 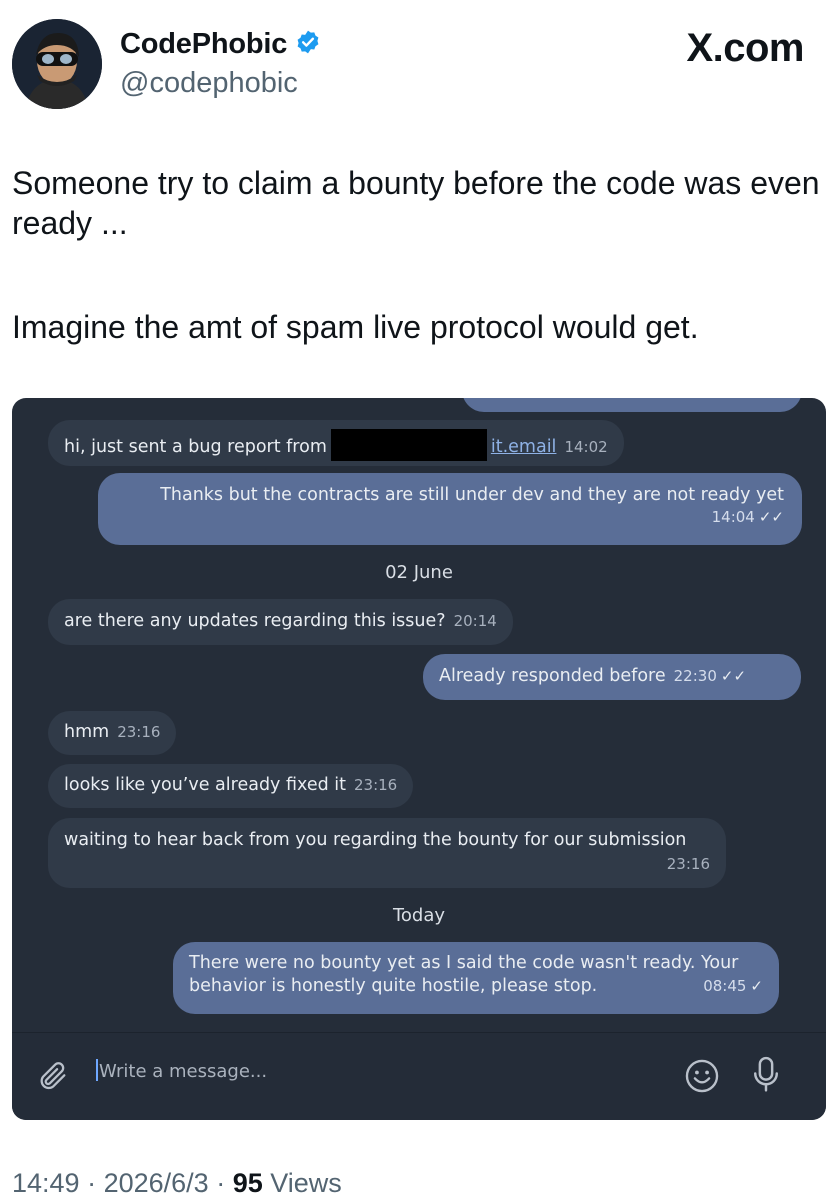 I want to click on microphone-icon, so click(x=766, y=1077).